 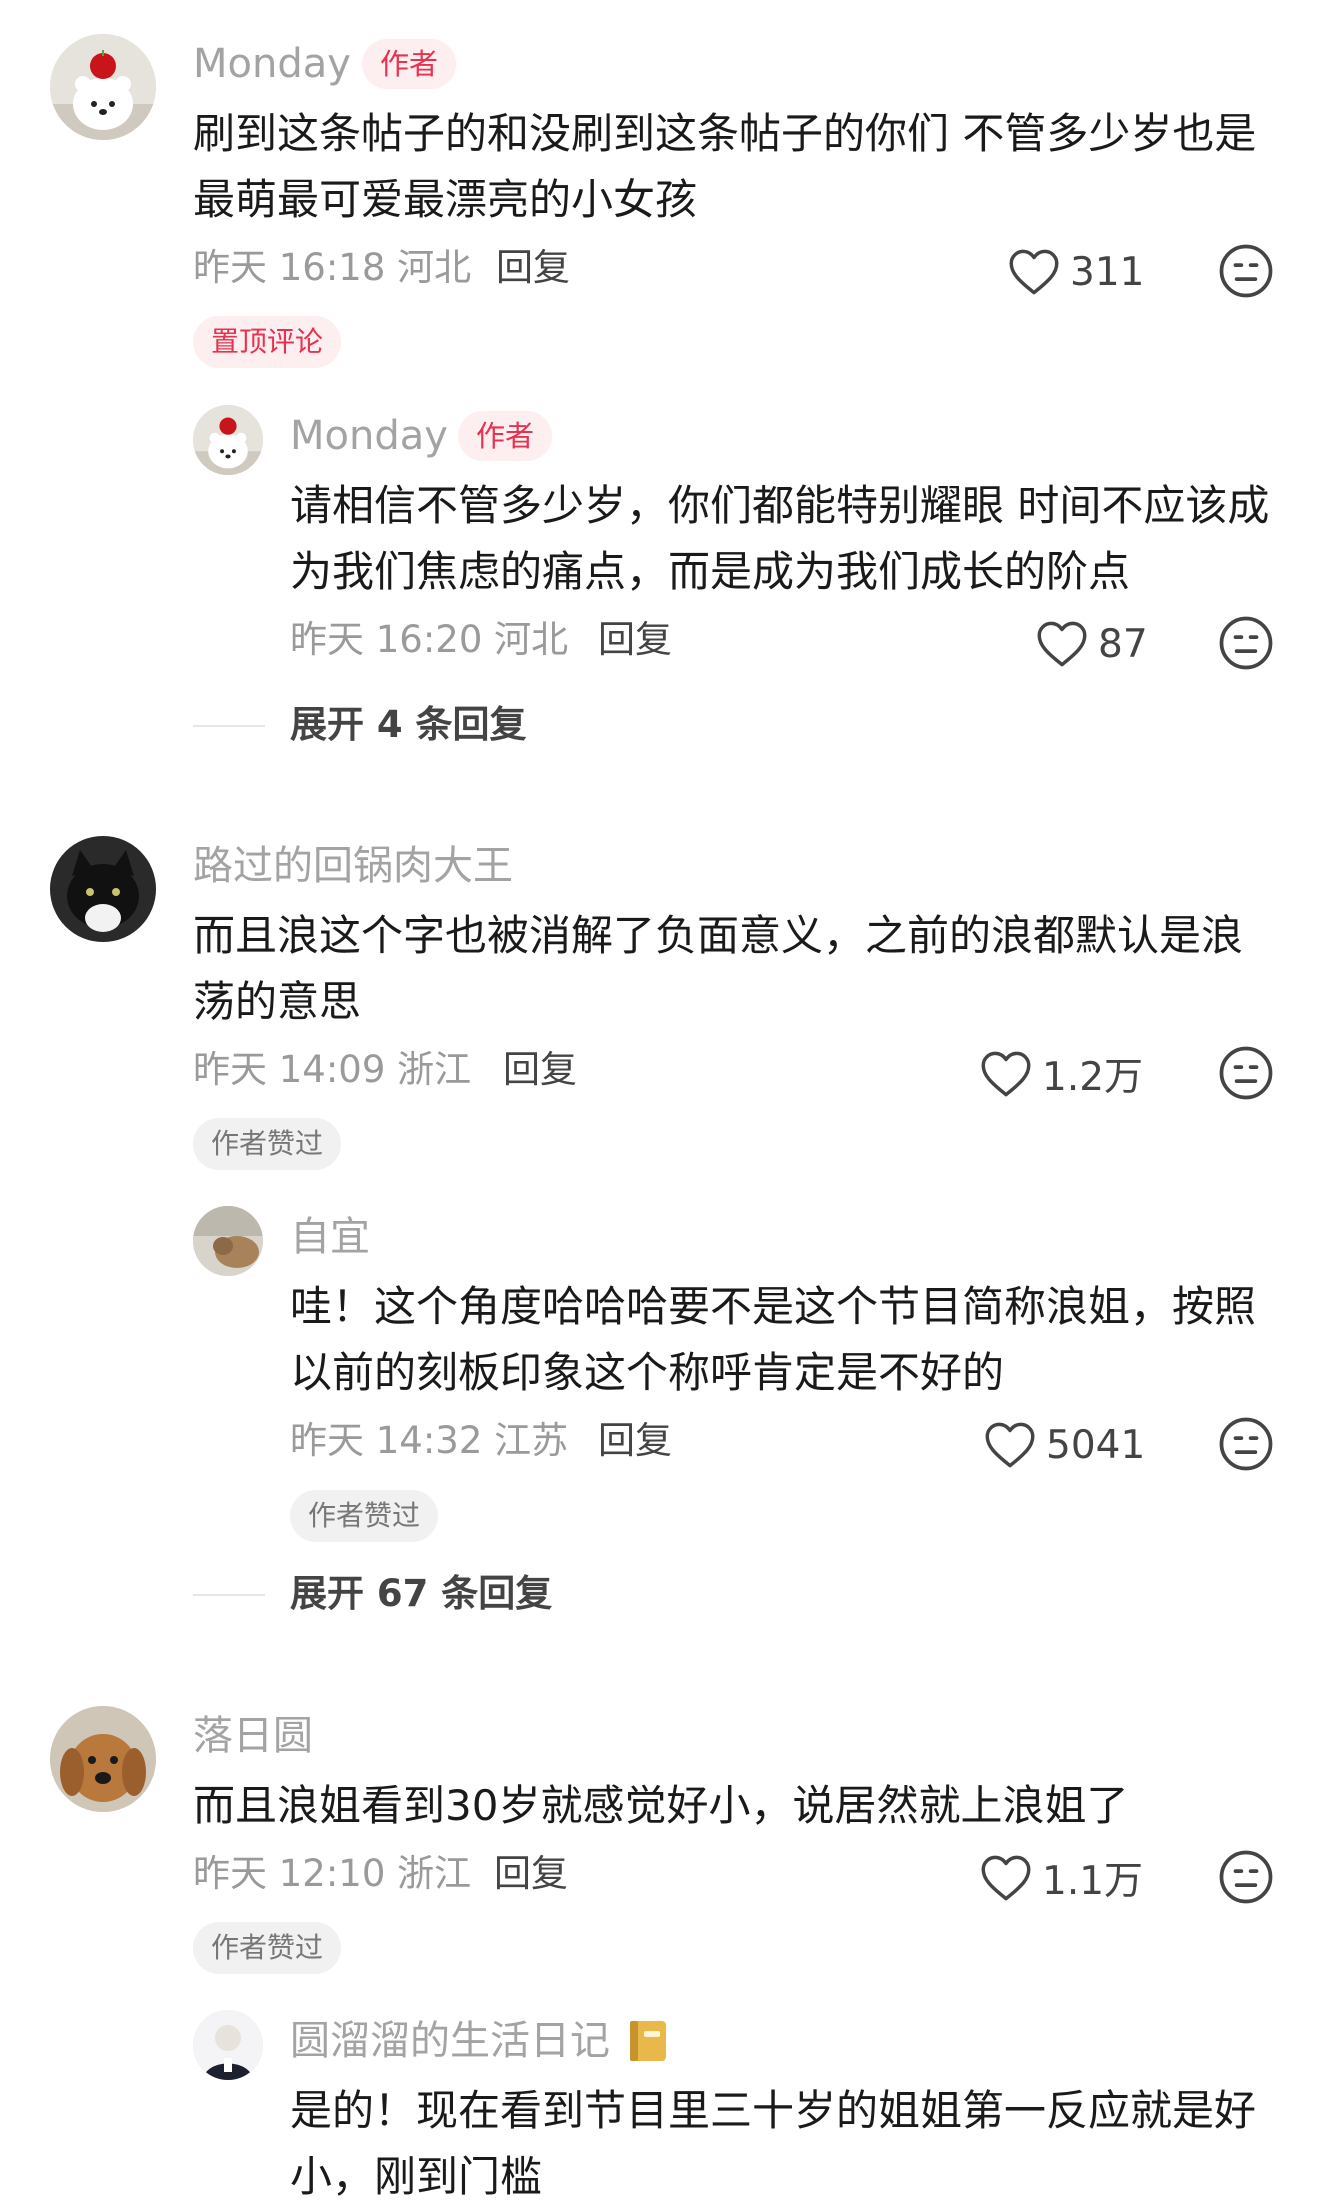 I want to click on reply-text-line: 以前的刻板印象这个称呼肯定是不好的, so click(x=647, y=1372).